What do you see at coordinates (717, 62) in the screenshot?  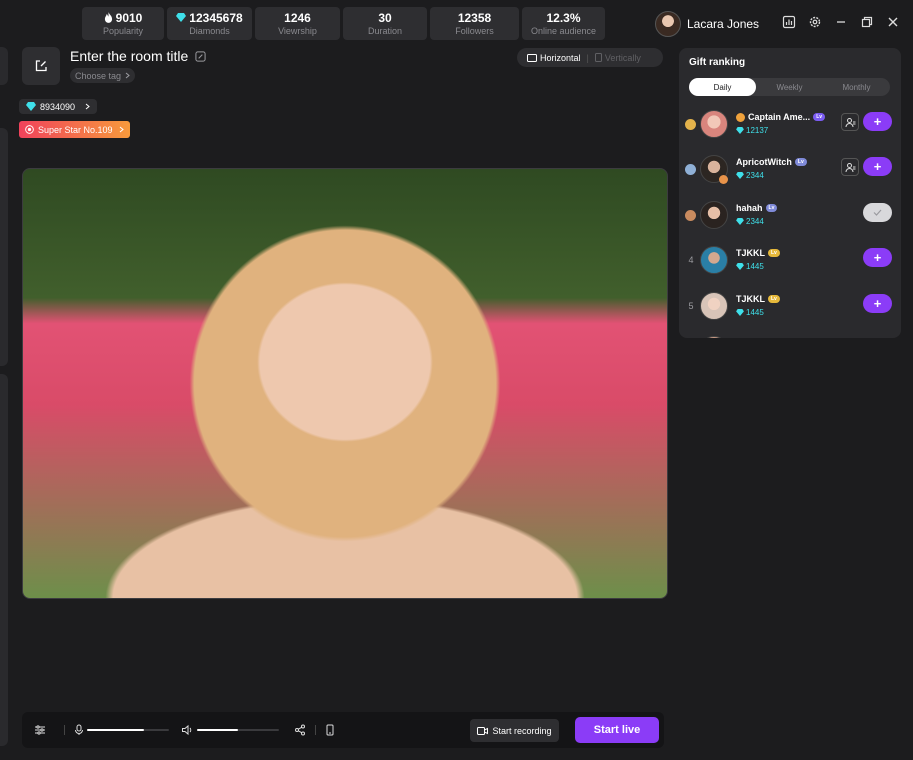 I see `gift-ranking-title: Gift ranking` at bounding box center [717, 62].